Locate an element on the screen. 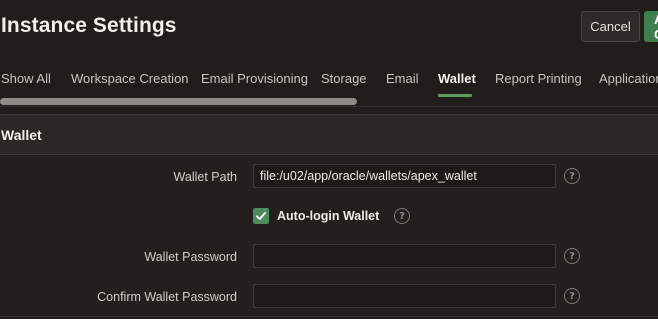  confirm-wallet-password-label: Confirm Wallet Password is located at coordinates (167, 297).